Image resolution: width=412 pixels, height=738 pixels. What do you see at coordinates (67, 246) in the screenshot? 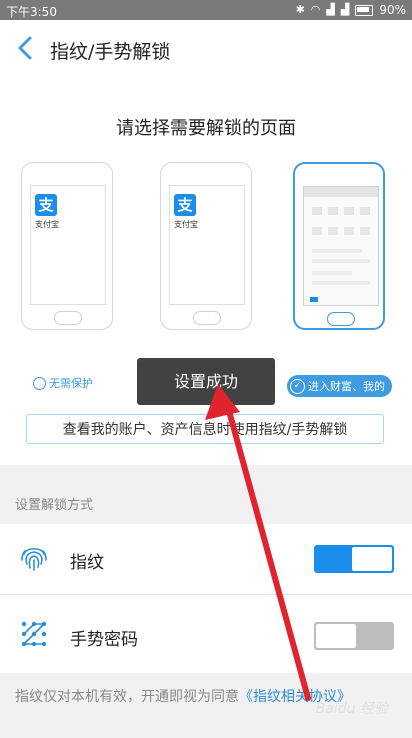
I see `phone-preview-no-protect: 支 支付宝` at bounding box center [67, 246].